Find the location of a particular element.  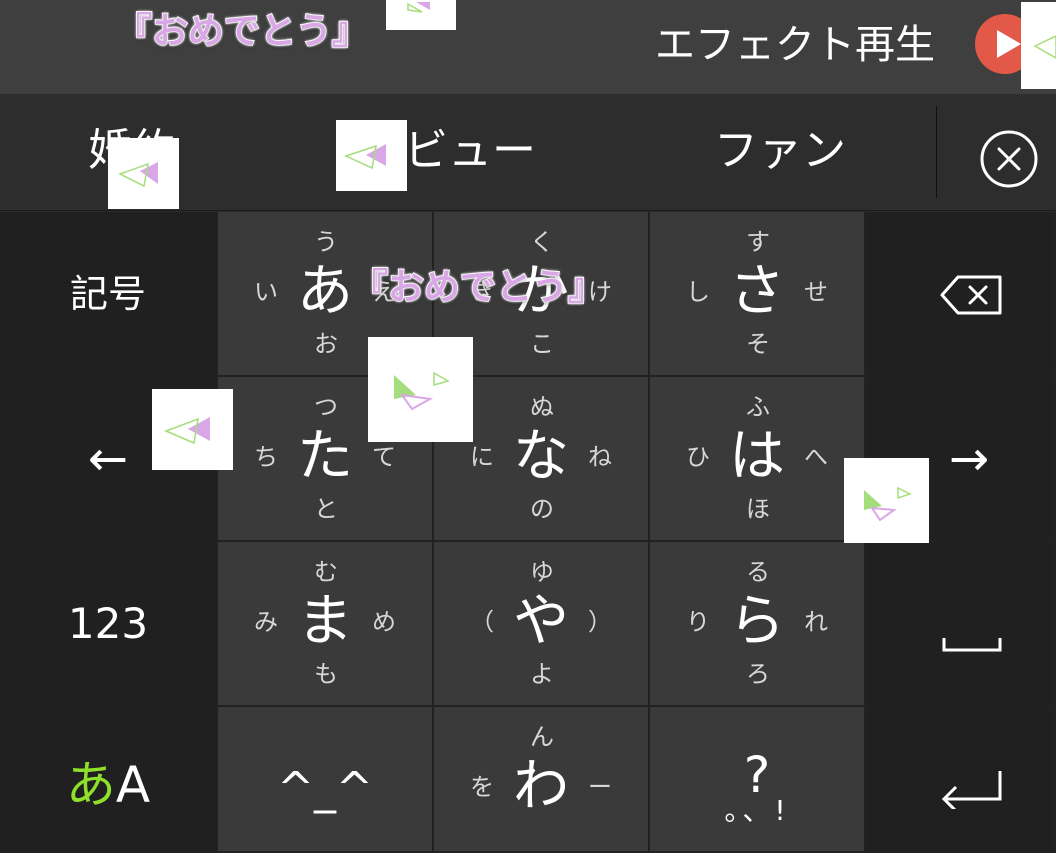

space-key is located at coordinates (961, 624).